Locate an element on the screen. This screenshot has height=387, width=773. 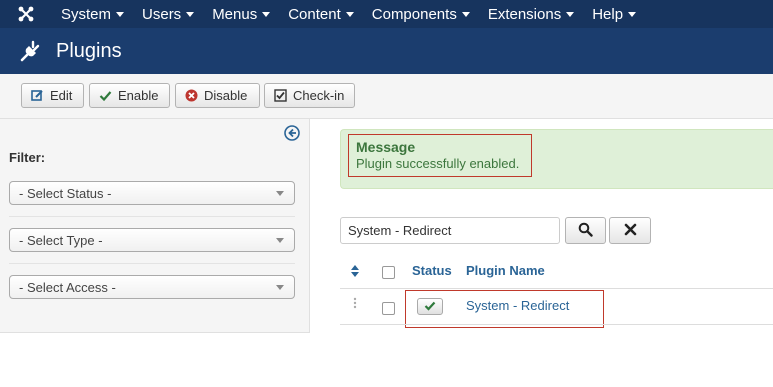
checkbox-icon is located at coordinates (280, 96).